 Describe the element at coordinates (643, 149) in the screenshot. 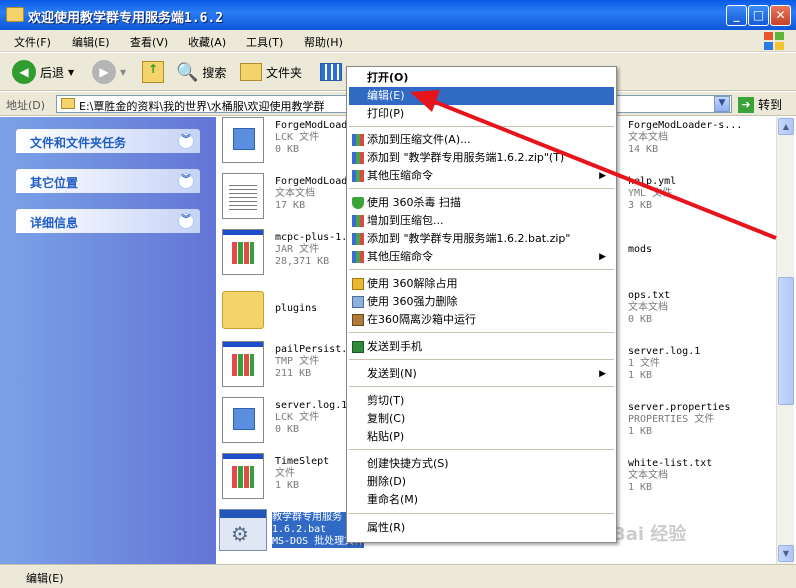

I see `file-size: 14 KB` at that location.